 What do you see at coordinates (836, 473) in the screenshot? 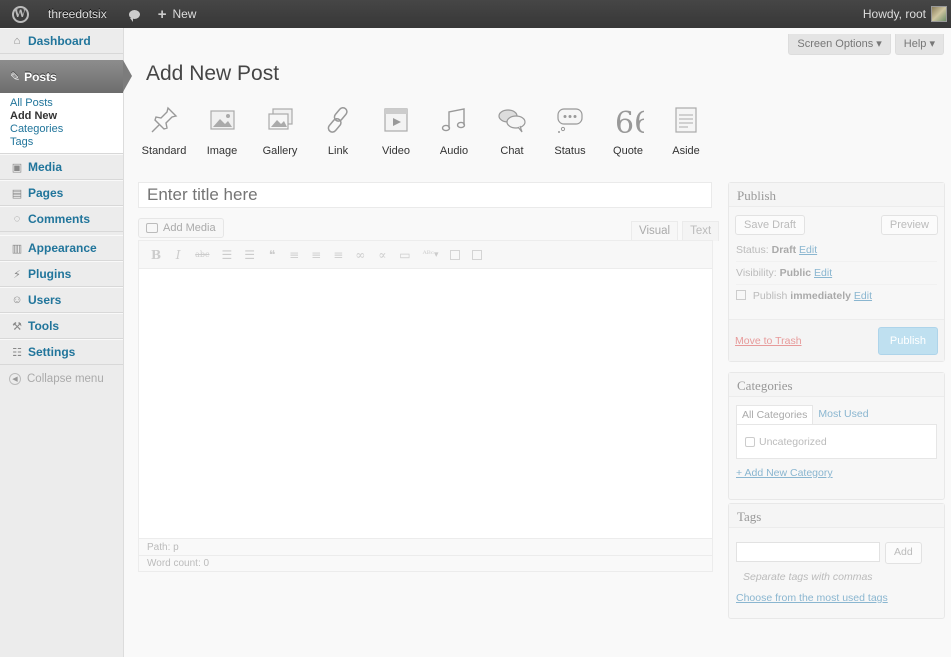
I see `add-new-category-link: + Add New Category` at bounding box center [836, 473].